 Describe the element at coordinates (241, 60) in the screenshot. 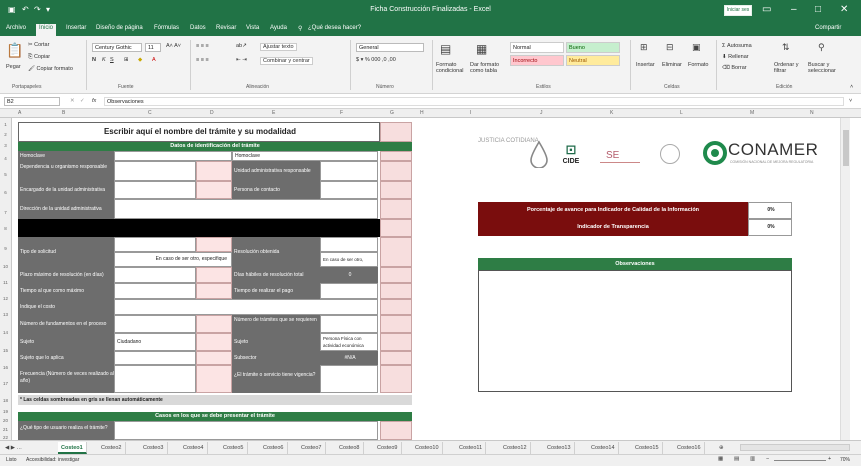

I see `indent-icon: ⇤ ⇥` at that location.